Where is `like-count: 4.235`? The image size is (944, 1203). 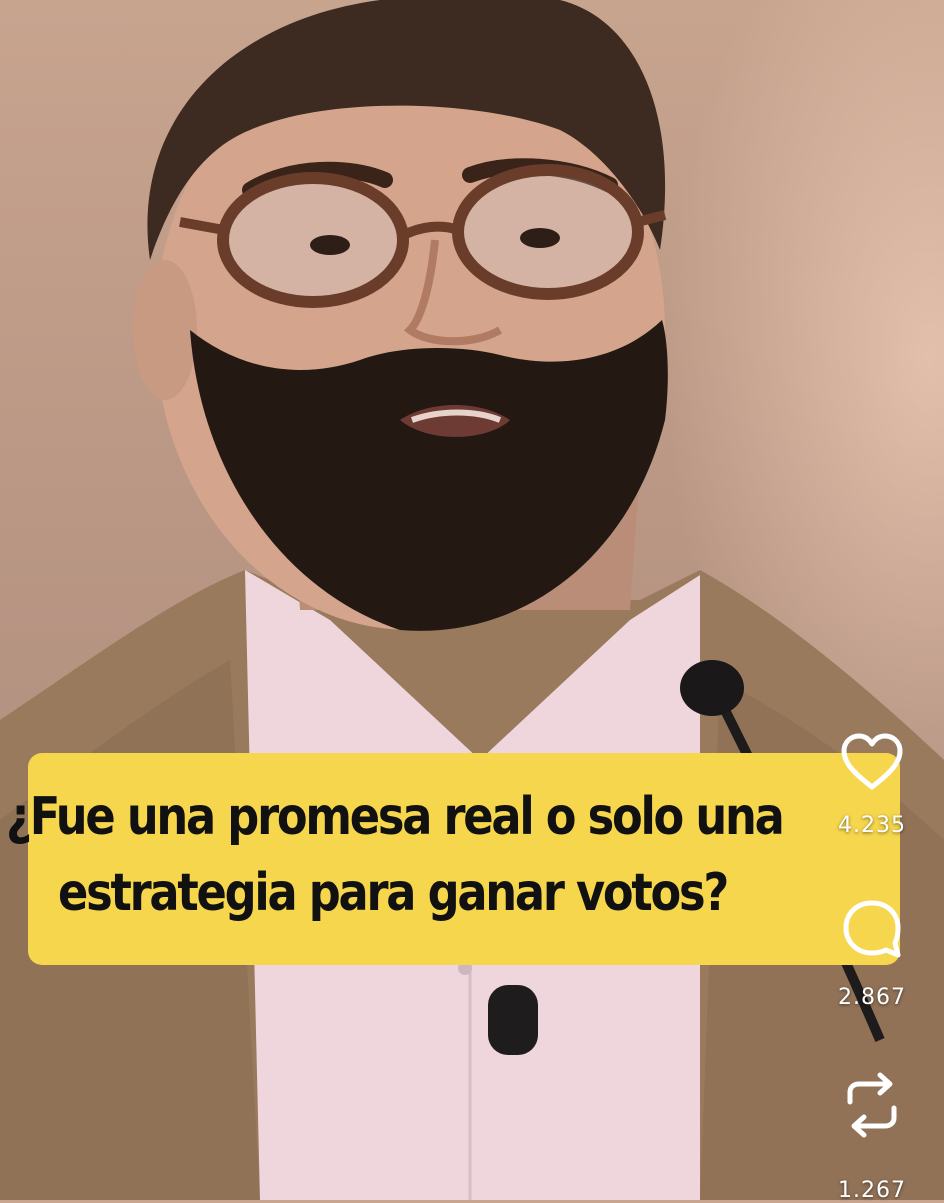 like-count: 4.235 is located at coordinates (872, 825).